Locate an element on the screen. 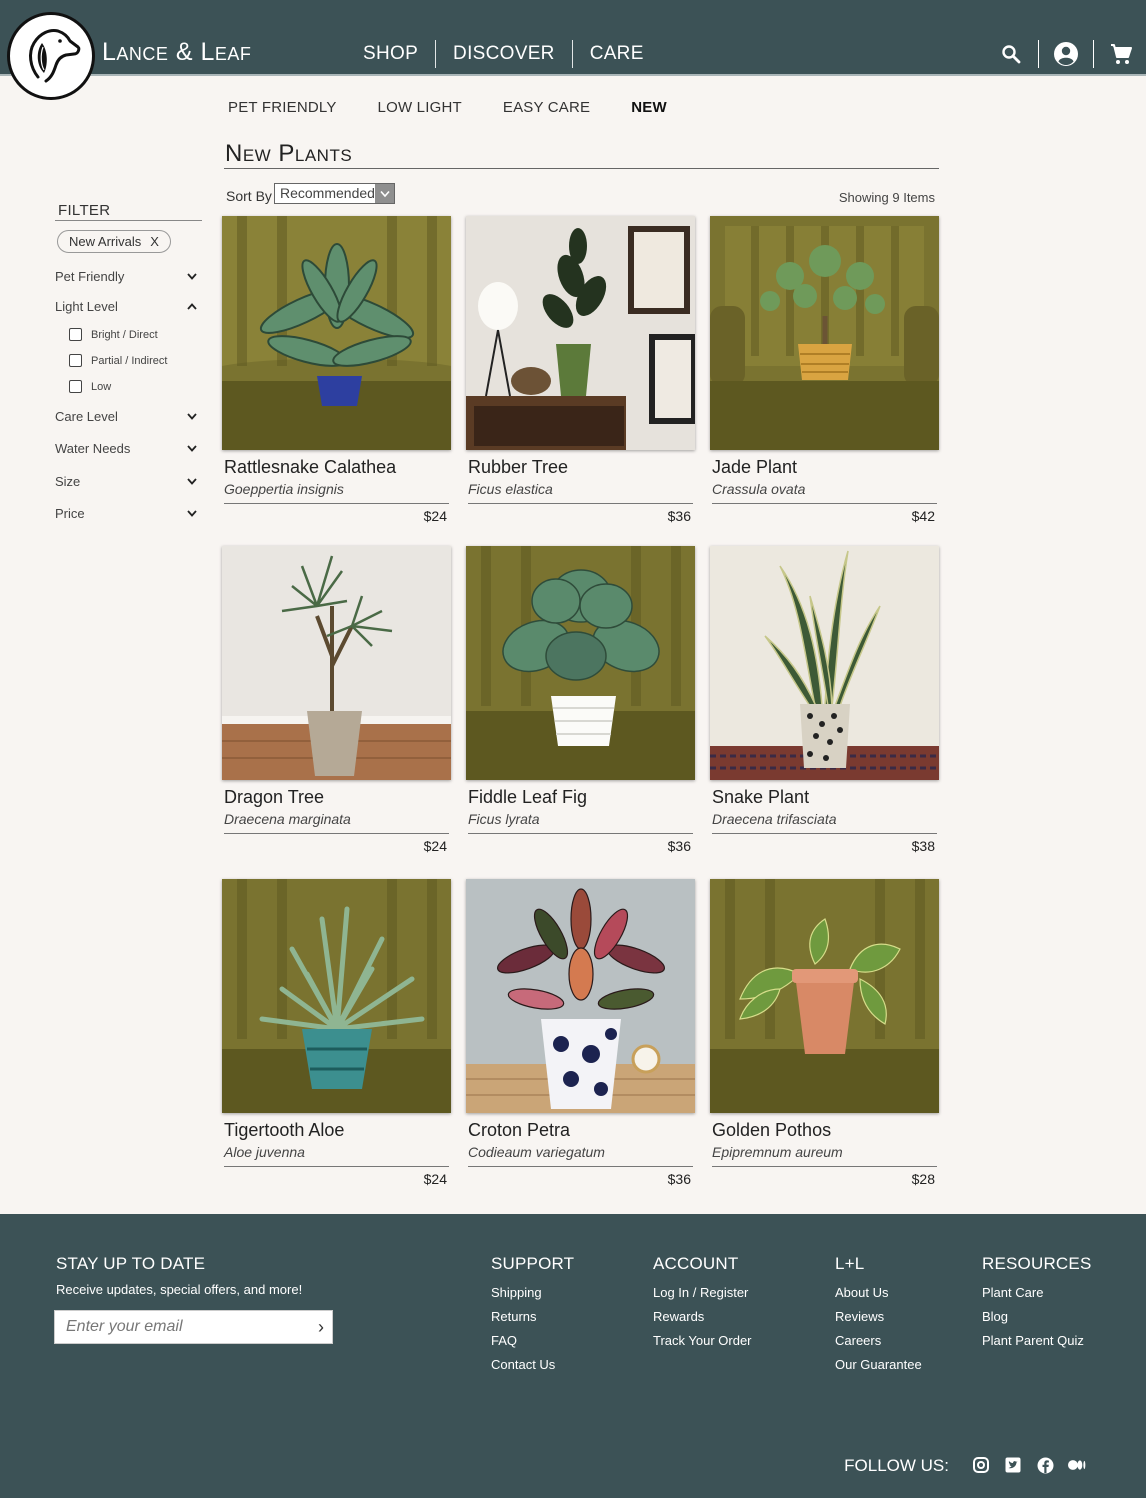 This screenshot has height=1498, width=1146. footer-link-shipping: Shipping is located at coordinates (532, 1292).